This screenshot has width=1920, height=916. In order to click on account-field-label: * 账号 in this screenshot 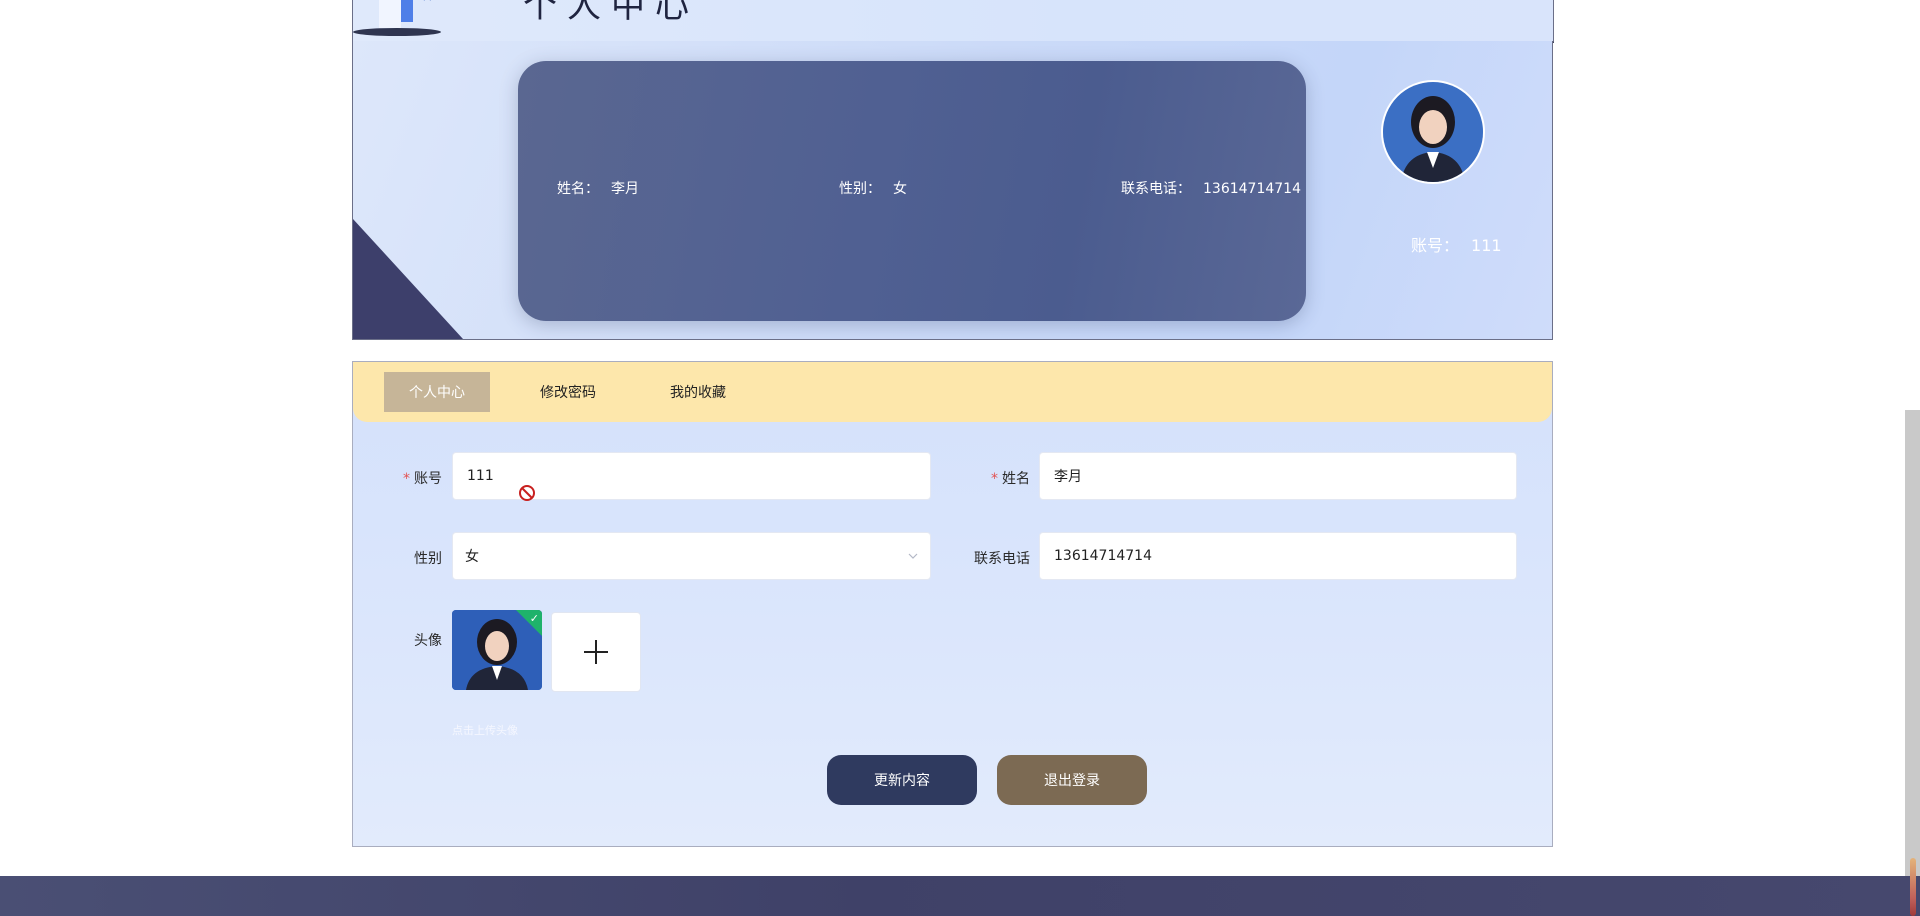, I will do `click(422, 479)`.